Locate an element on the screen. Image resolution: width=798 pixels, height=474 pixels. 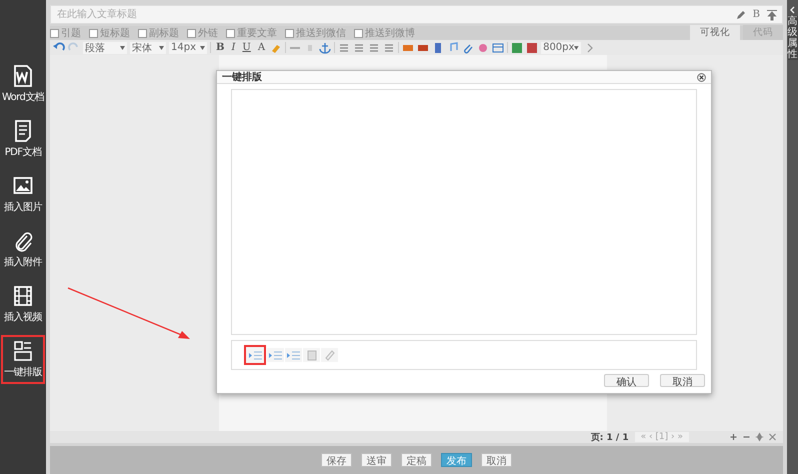
footer-button: 取消 is located at coordinates (496, 460).